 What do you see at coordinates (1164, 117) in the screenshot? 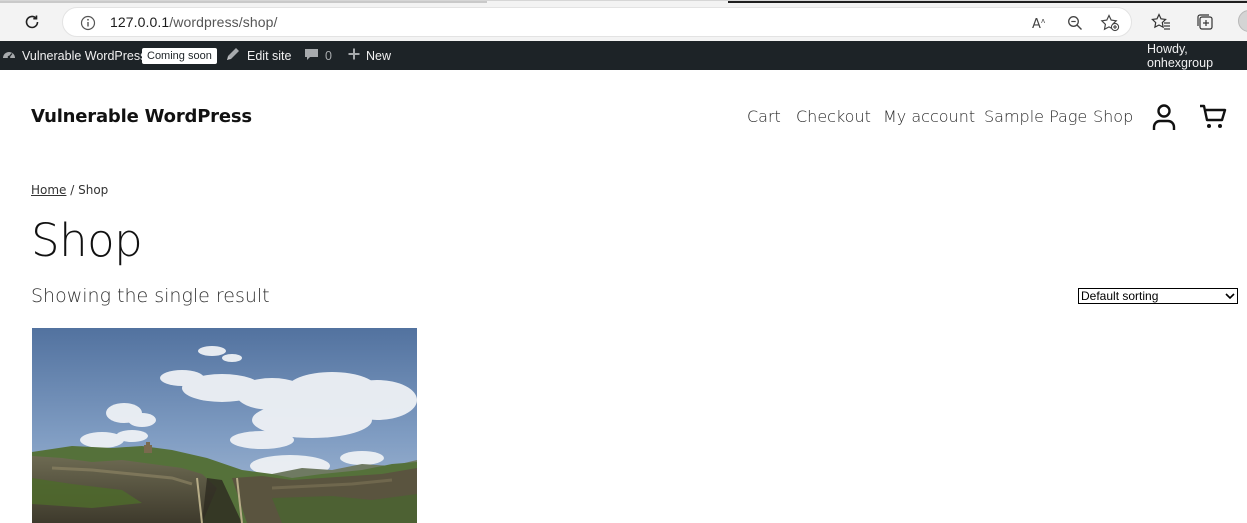
I see `account-icon` at bounding box center [1164, 117].